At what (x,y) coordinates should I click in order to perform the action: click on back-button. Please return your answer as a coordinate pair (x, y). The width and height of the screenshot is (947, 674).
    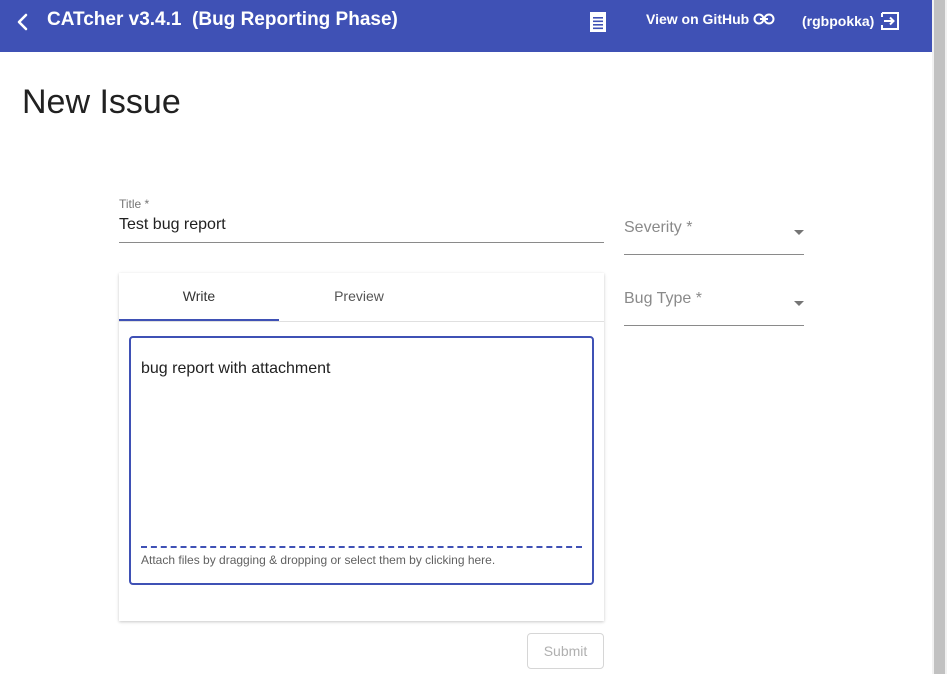
    Looking at the image, I should click on (23, 22).